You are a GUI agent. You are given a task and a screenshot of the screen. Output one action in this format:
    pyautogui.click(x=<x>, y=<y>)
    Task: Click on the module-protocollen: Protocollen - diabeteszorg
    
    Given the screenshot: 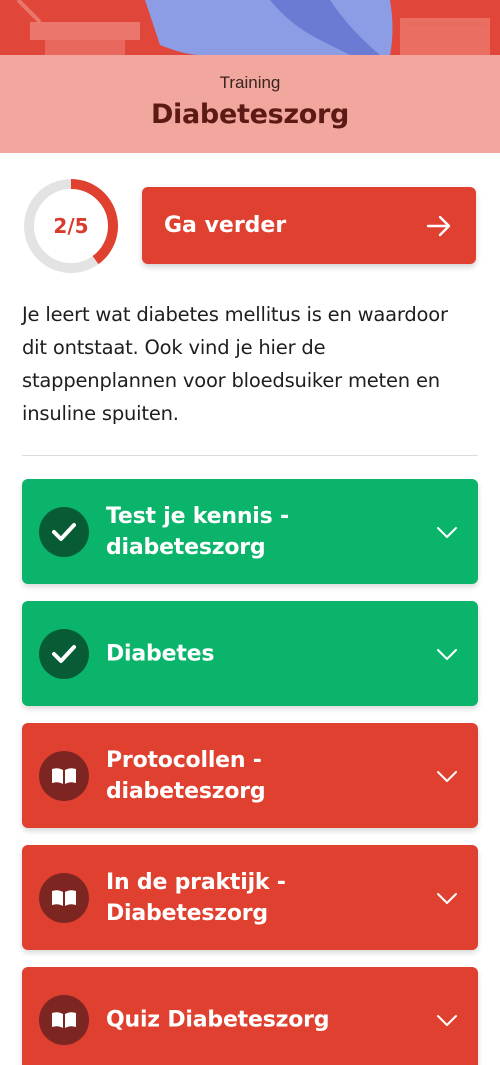 What is the action you would take?
    pyautogui.click(x=250, y=775)
    